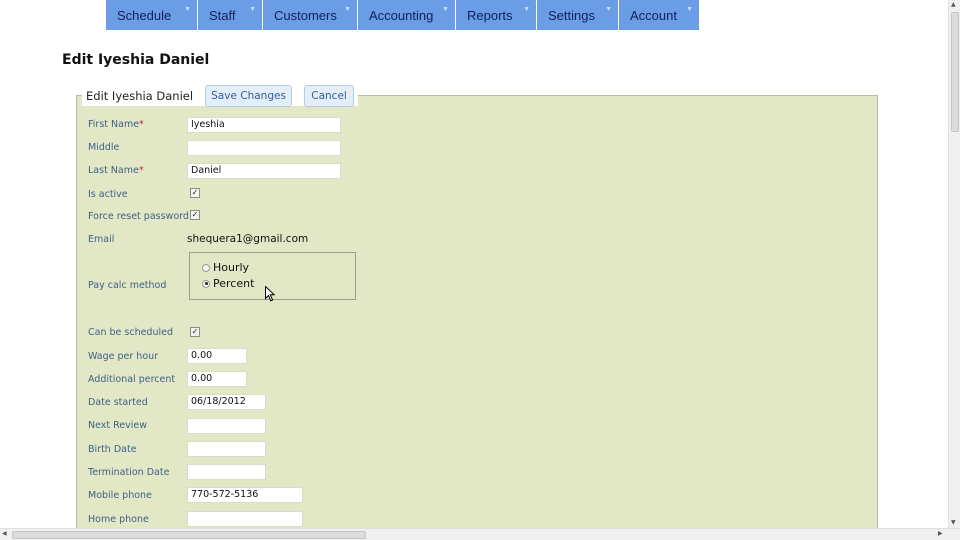 The image size is (960, 540). I want to click on email-label: Email, so click(101, 239).